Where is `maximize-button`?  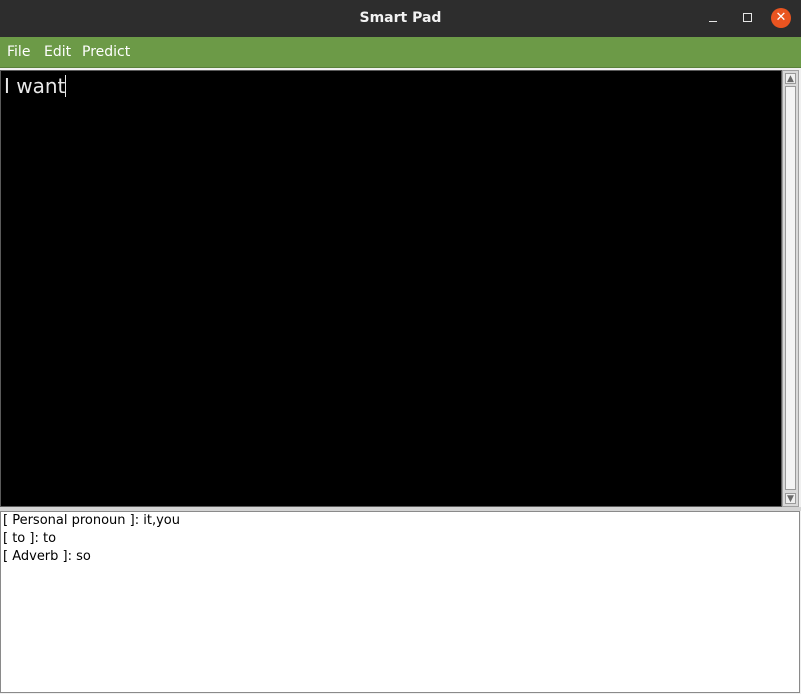 maximize-button is located at coordinates (747, 18).